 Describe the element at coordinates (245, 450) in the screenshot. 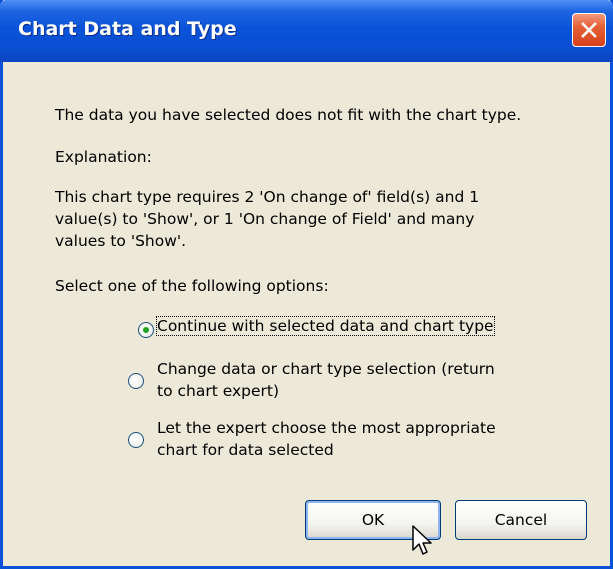

I see `option-expert-choose-line: chart for data selected` at that location.